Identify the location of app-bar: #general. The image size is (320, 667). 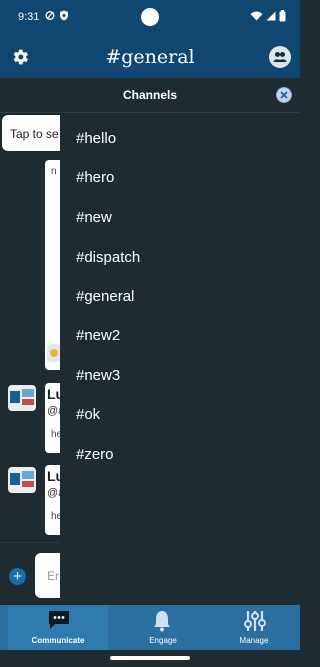
(150, 57).